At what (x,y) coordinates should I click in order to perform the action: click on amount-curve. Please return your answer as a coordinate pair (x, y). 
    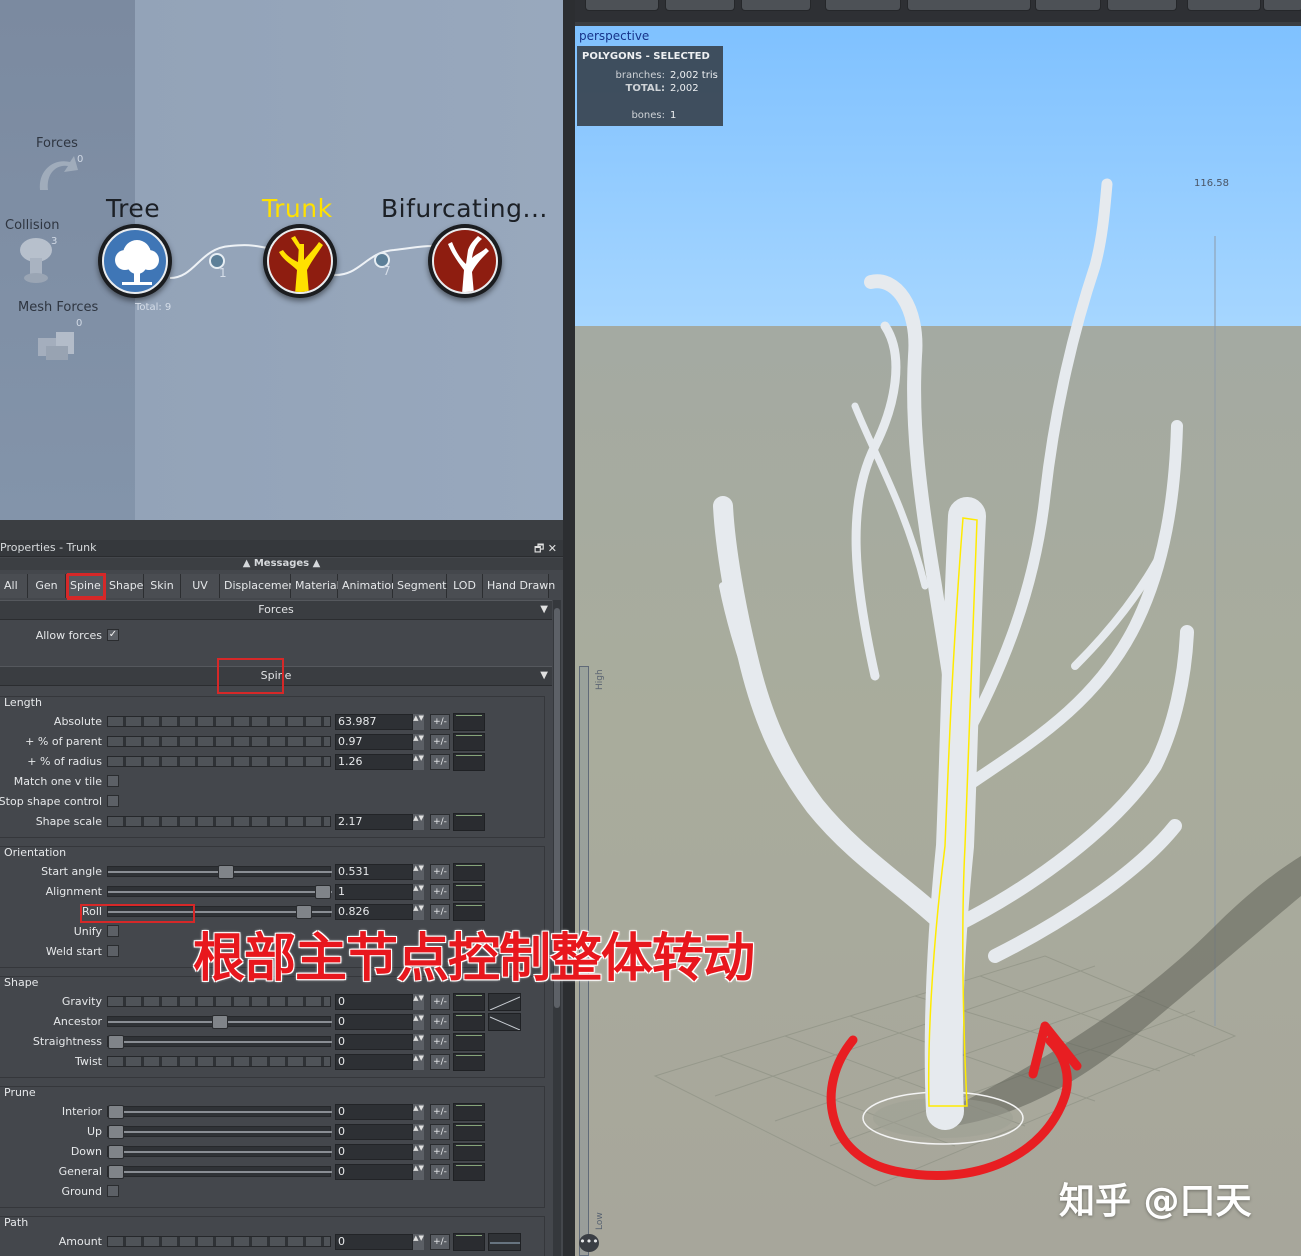
    Looking at the image, I should click on (469, 1242).